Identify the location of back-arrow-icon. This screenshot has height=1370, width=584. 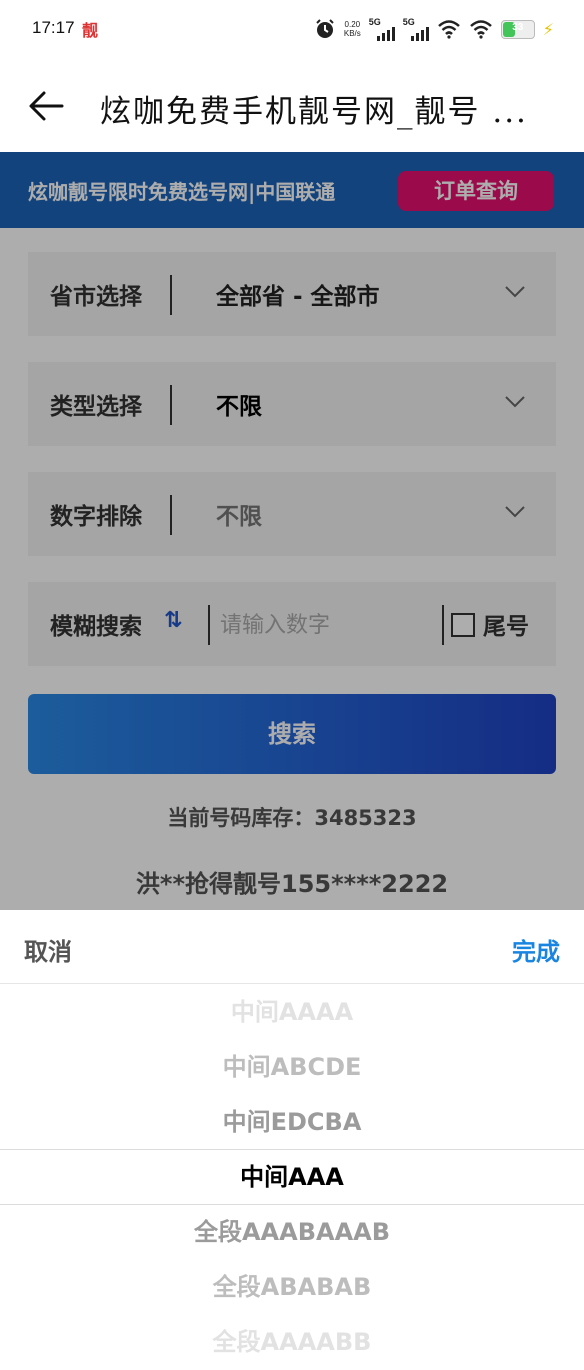
(46, 106).